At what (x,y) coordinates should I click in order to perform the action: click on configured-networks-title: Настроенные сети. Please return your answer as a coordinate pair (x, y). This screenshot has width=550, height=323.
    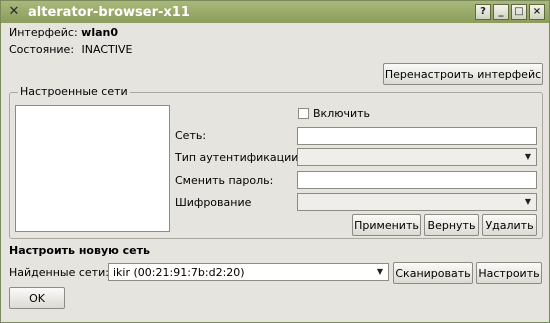
    Looking at the image, I should click on (74, 91).